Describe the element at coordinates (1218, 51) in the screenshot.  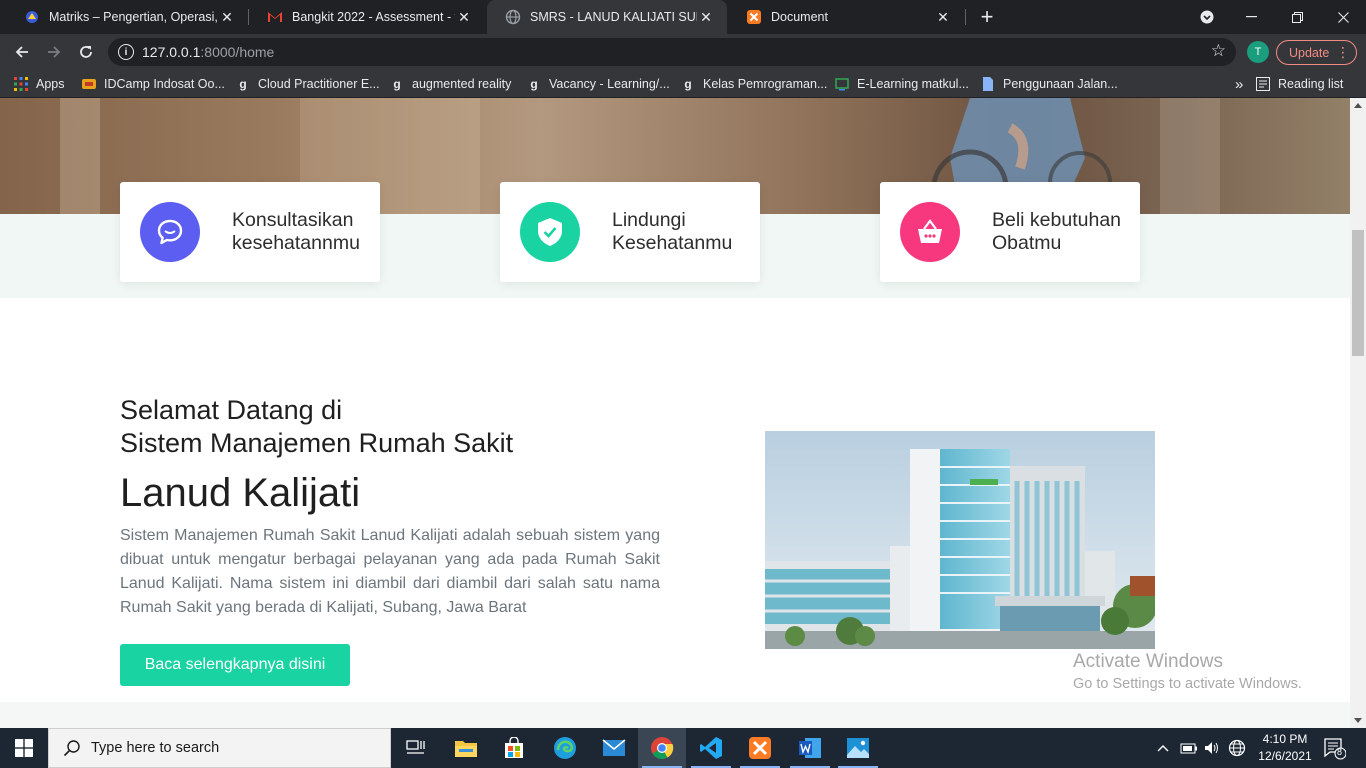
I see `bookmark-star-icon: ☆` at that location.